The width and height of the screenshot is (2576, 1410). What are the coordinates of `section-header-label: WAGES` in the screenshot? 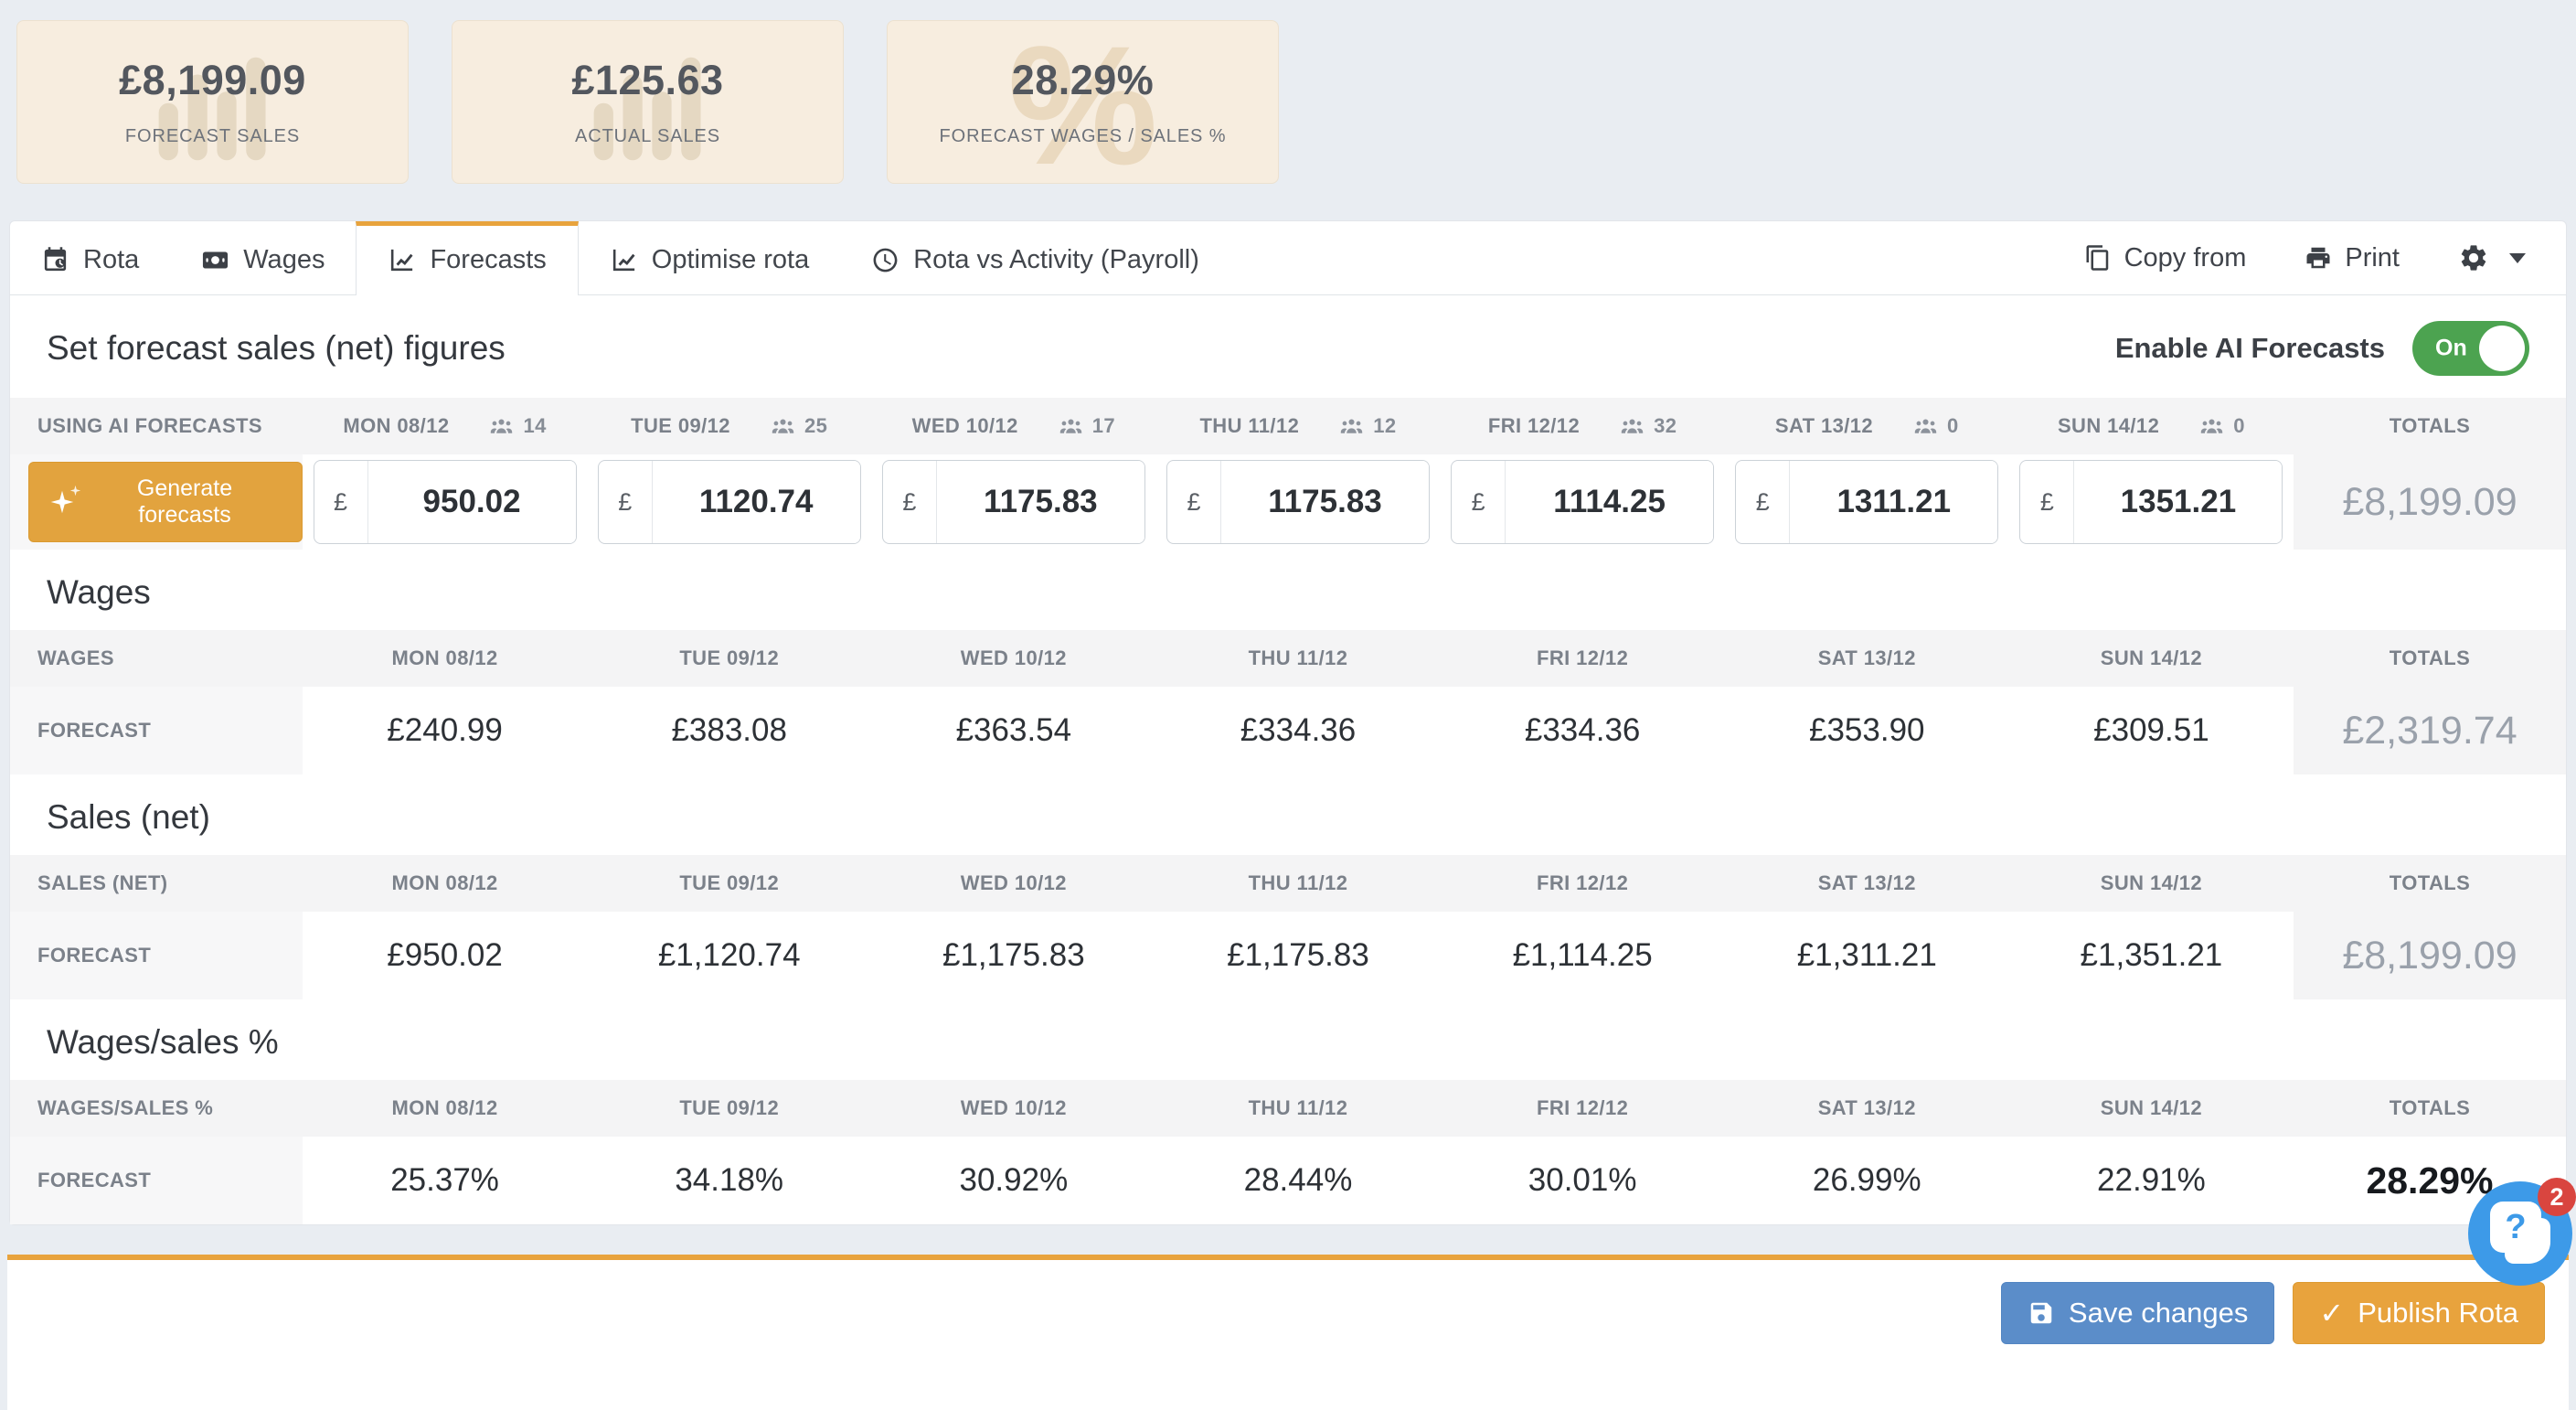 It's located at (75, 657).